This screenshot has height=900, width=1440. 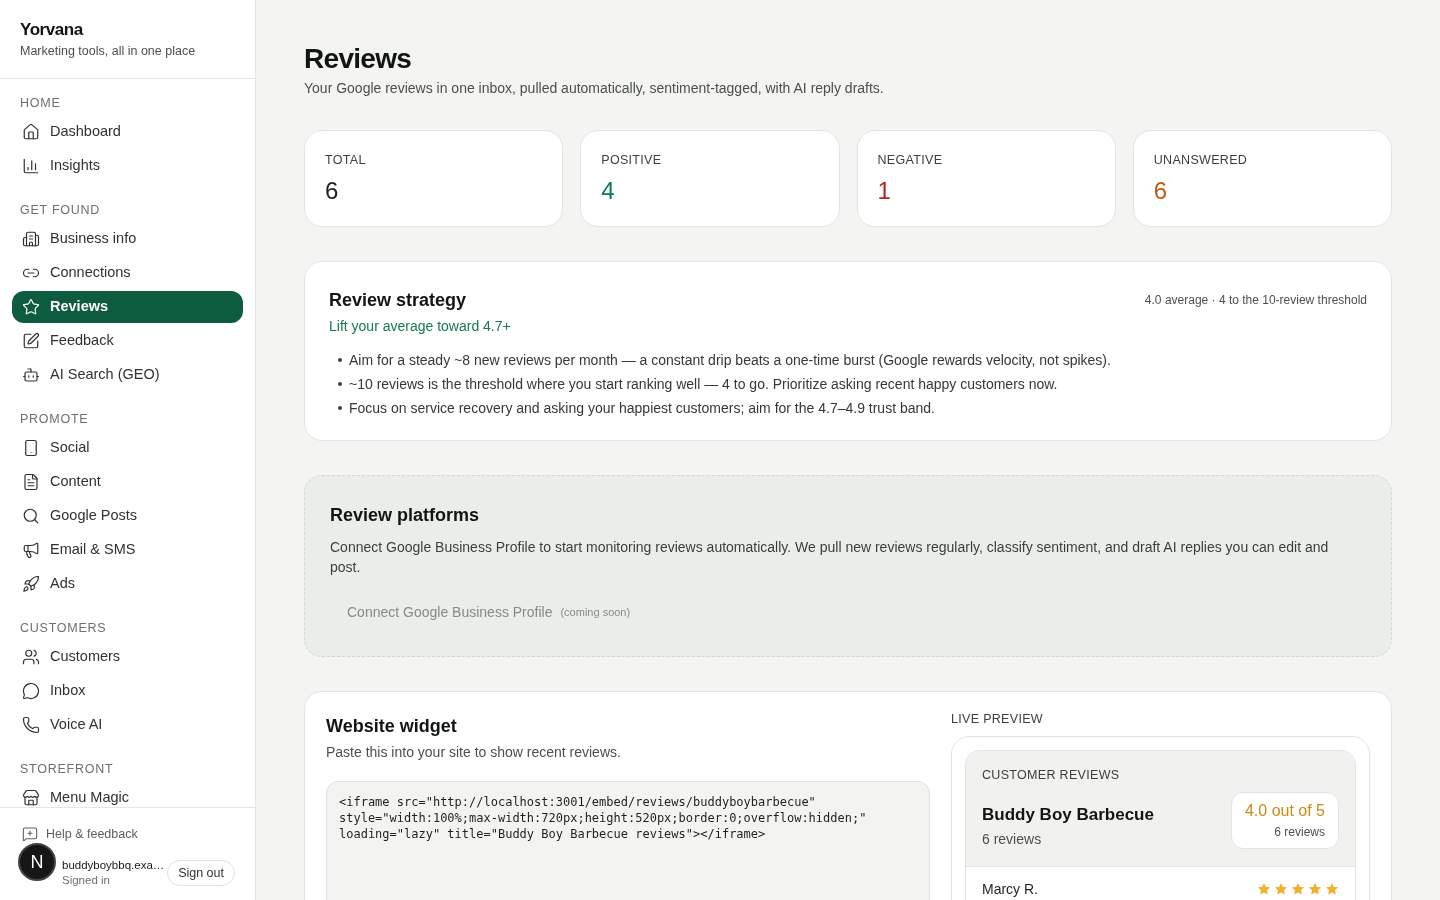 What do you see at coordinates (127, 482) in the screenshot?
I see `nav-item: Content` at bounding box center [127, 482].